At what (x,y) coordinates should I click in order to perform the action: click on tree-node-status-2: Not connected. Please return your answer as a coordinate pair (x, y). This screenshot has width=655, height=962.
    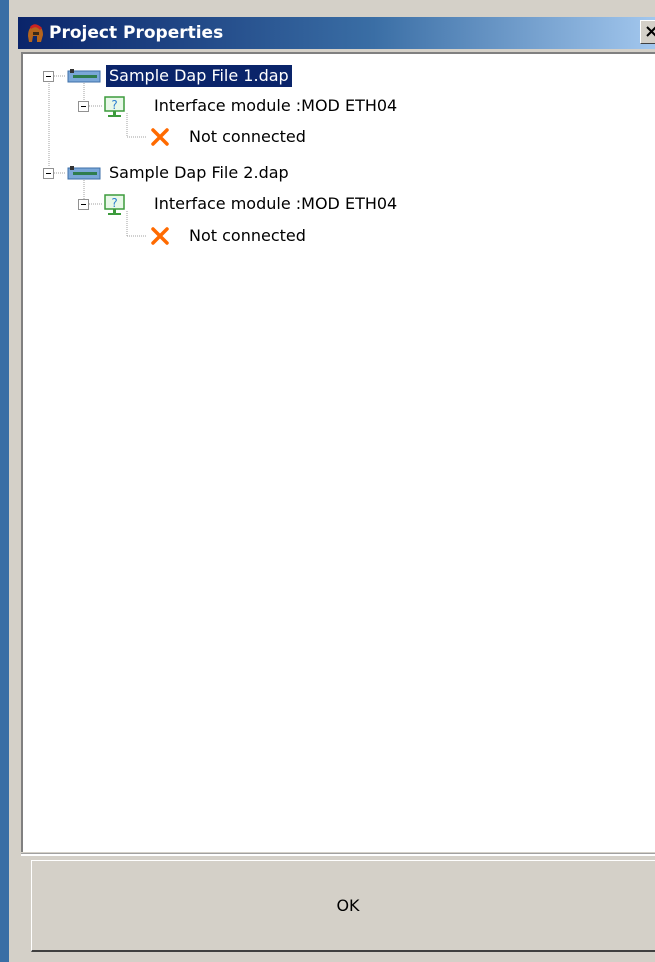
    Looking at the image, I should click on (223, 236).